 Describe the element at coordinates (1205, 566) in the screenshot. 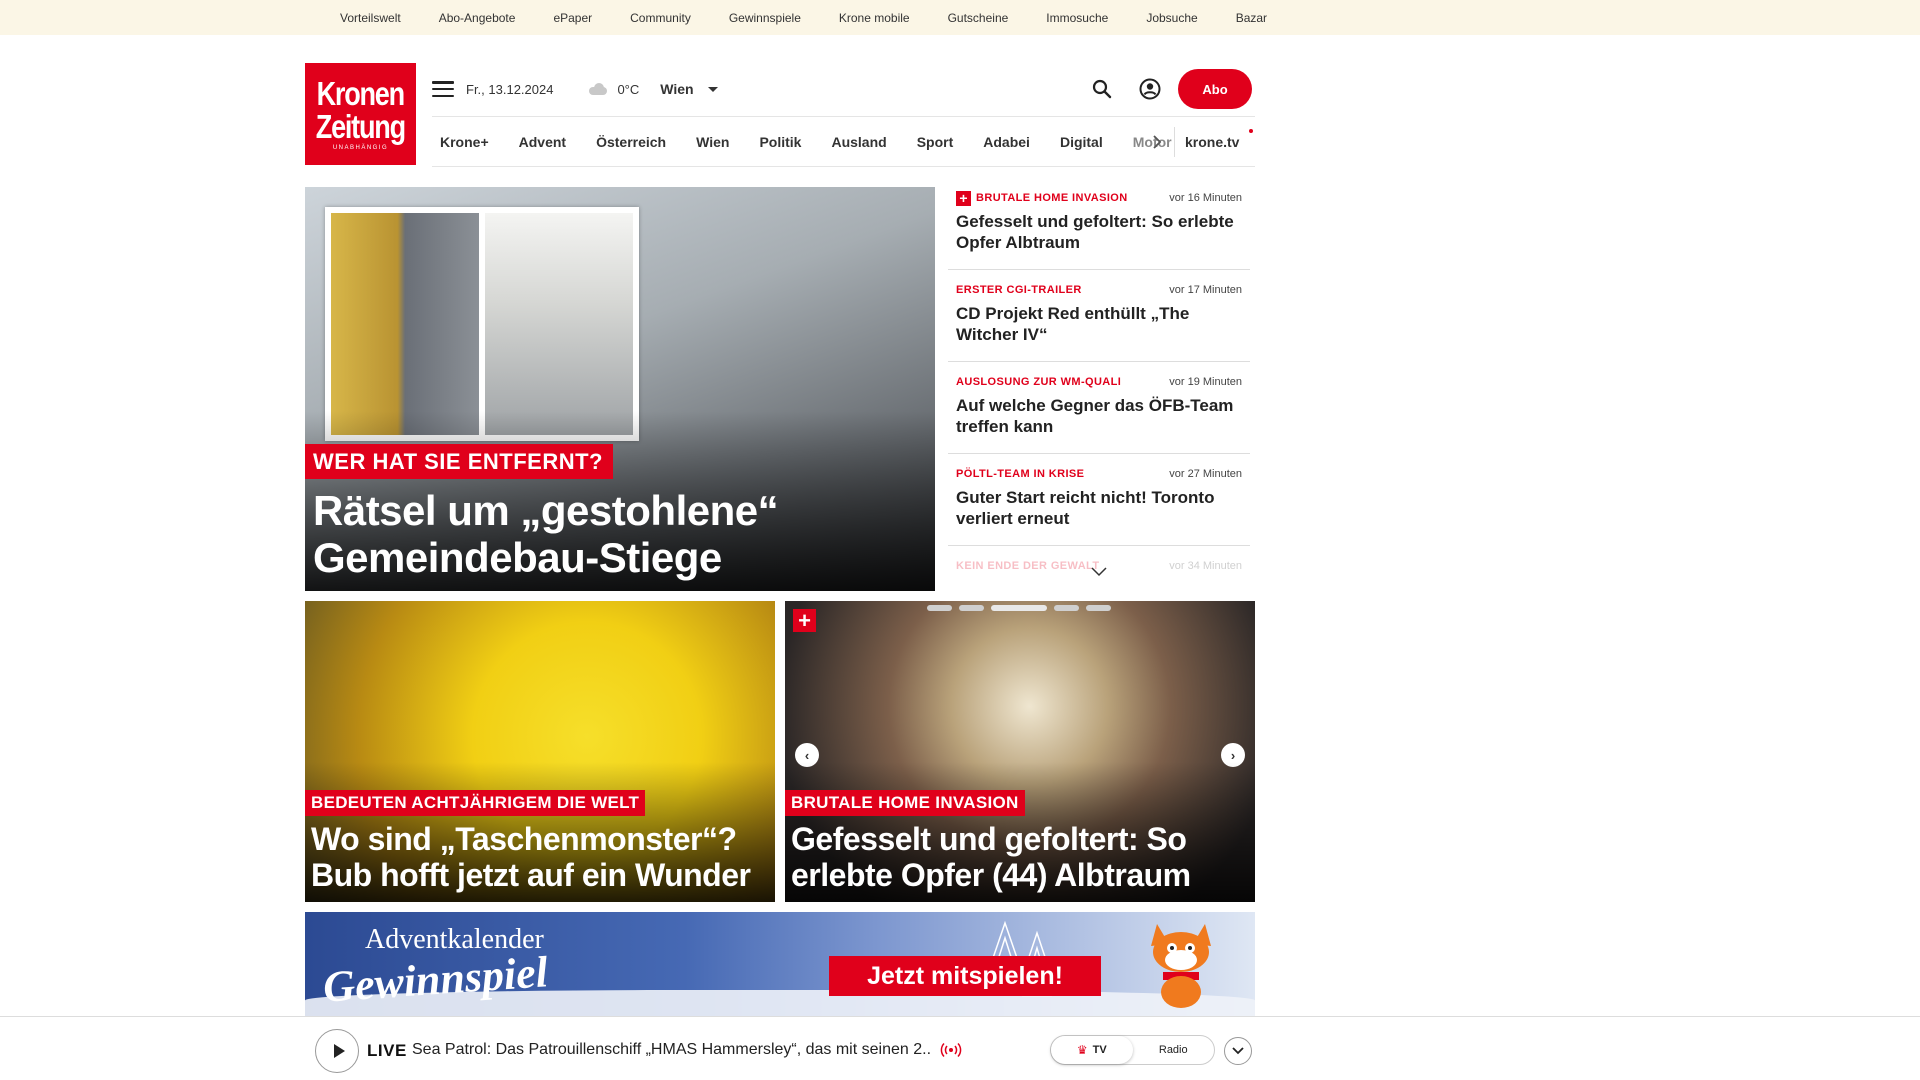

I see `ticker-time: vor 34 Minuten` at that location.